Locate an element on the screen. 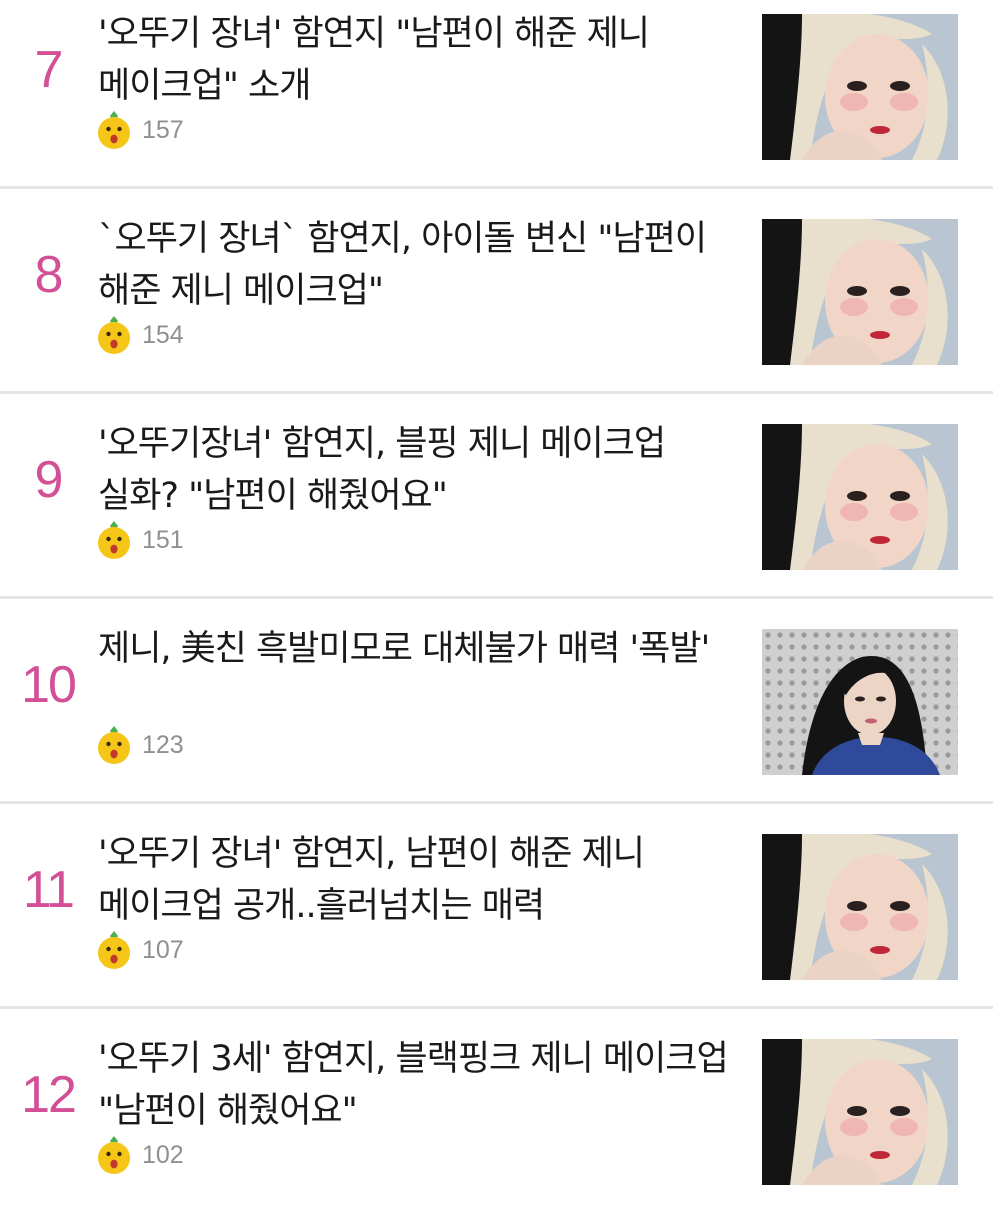 The image size is (993, 1211). rank-number: 7 is located at coordinates (49, 70).